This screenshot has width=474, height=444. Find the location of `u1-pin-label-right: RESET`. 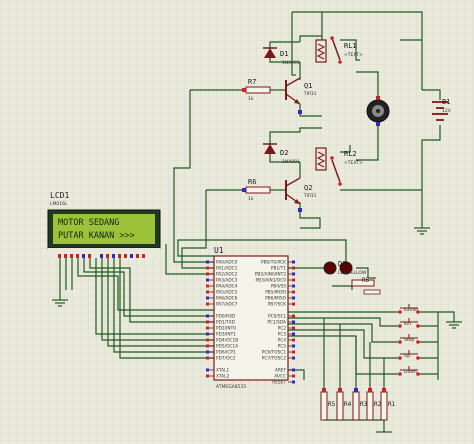

u1-pin-label-right: RESET is located at coordinates (279, 383).